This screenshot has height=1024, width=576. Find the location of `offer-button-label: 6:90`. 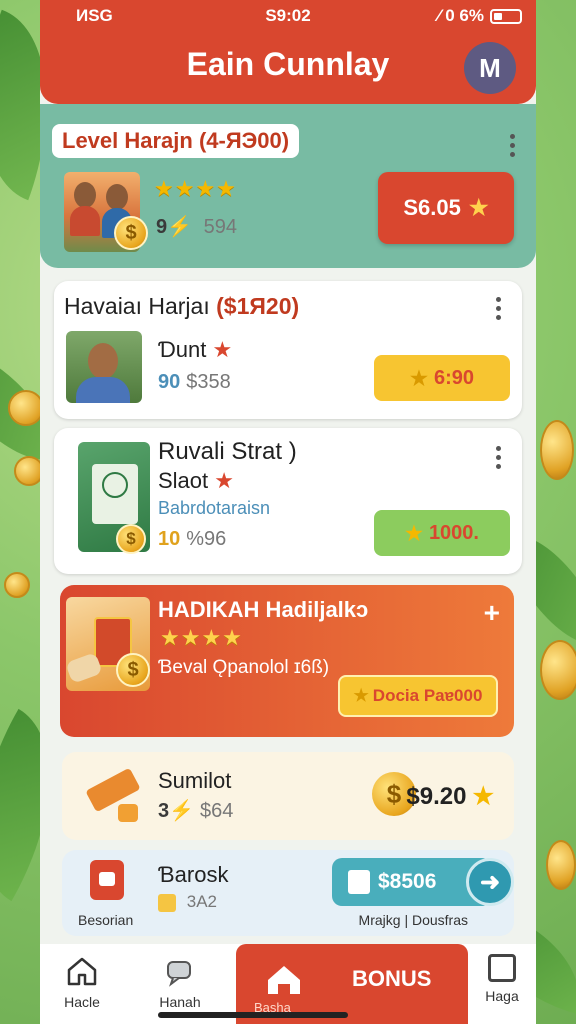

offer-button-label: 6:90 is located at coordinates (453, 377).